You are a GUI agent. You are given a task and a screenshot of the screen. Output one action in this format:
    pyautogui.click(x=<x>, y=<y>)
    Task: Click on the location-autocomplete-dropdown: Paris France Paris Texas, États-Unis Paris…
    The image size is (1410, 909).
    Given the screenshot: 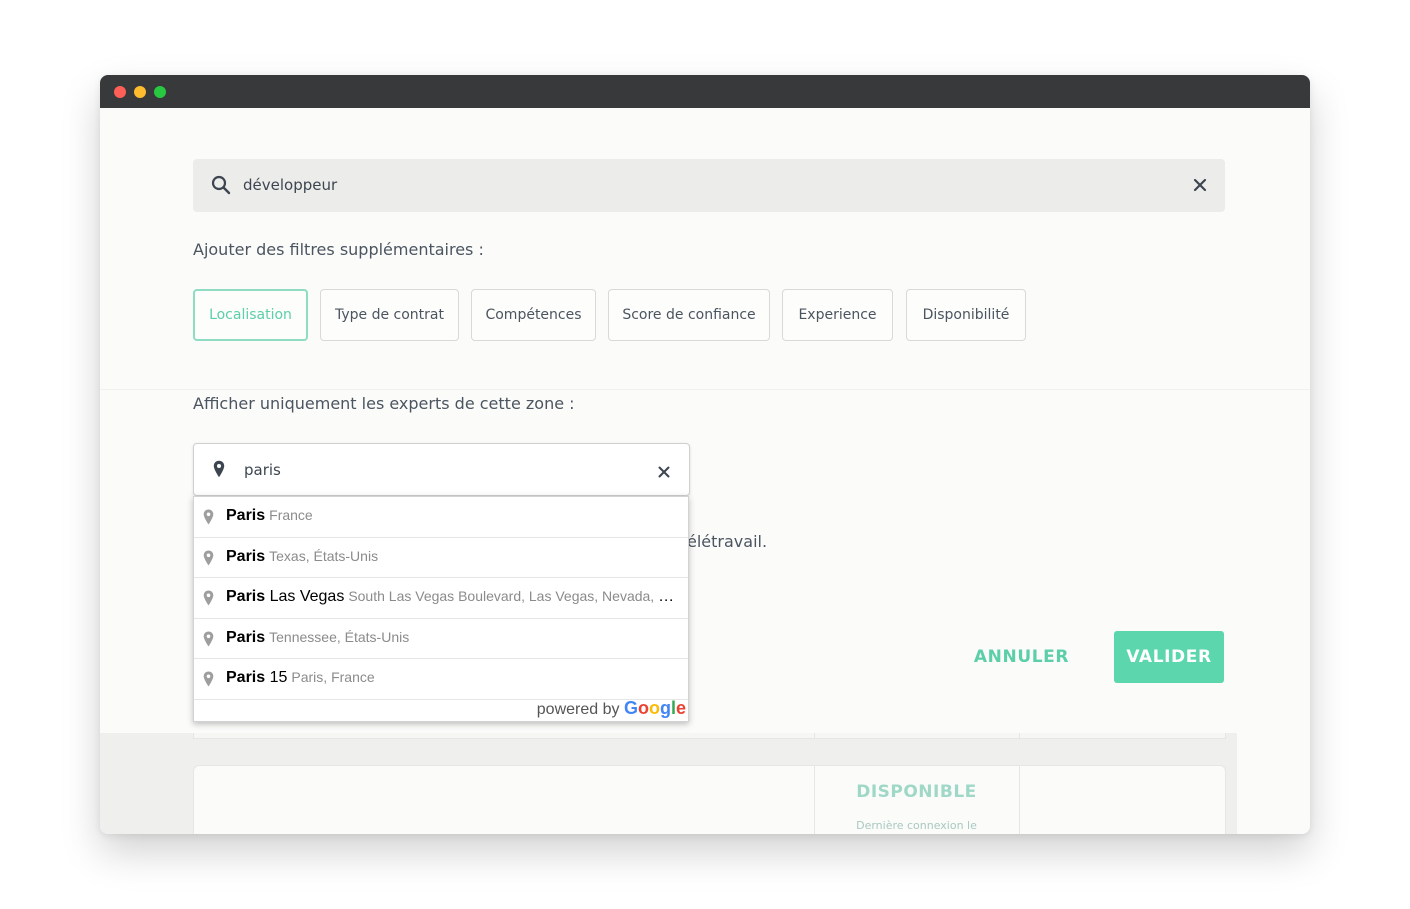 What is the action you would take?
    pyautogui.click(x=441, y=609)
    